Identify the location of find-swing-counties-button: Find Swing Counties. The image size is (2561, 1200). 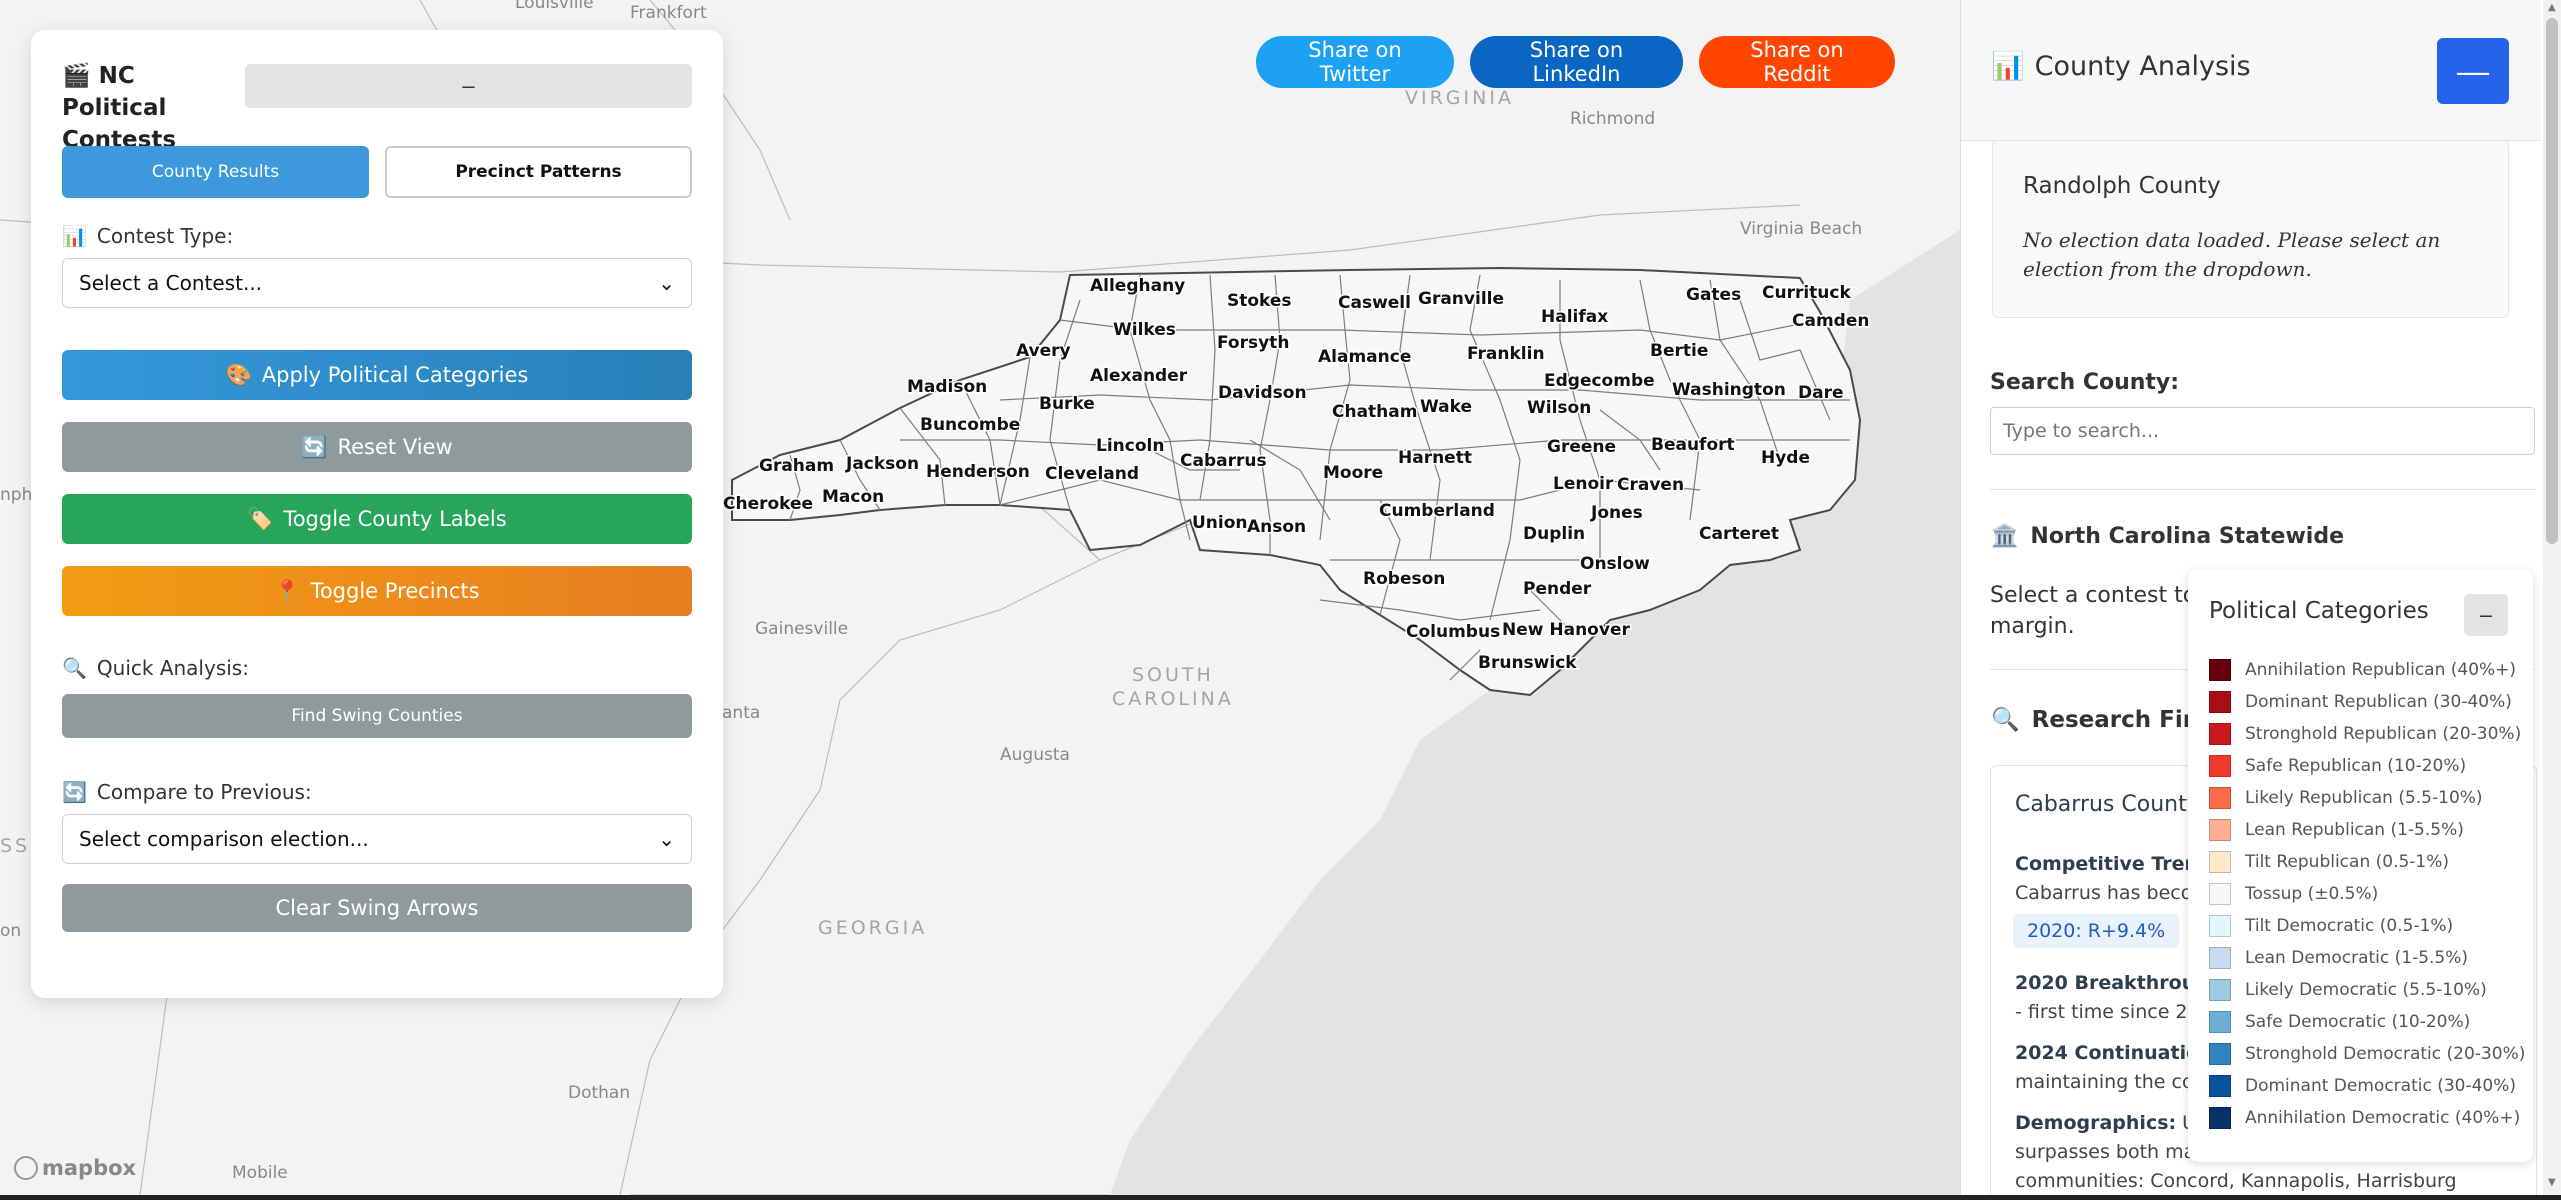
(377, 716).